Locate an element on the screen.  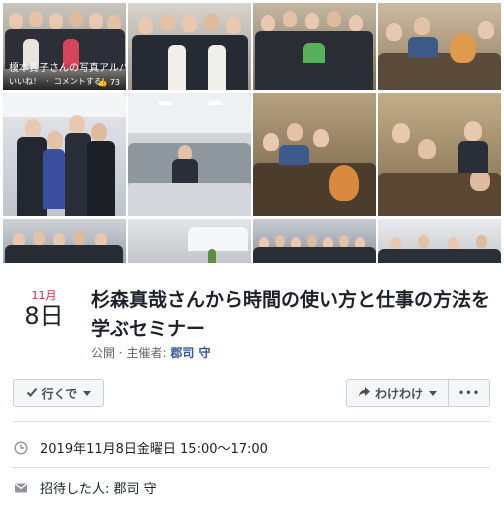
like-link: いいね！ is located at coordinates (25, 81).